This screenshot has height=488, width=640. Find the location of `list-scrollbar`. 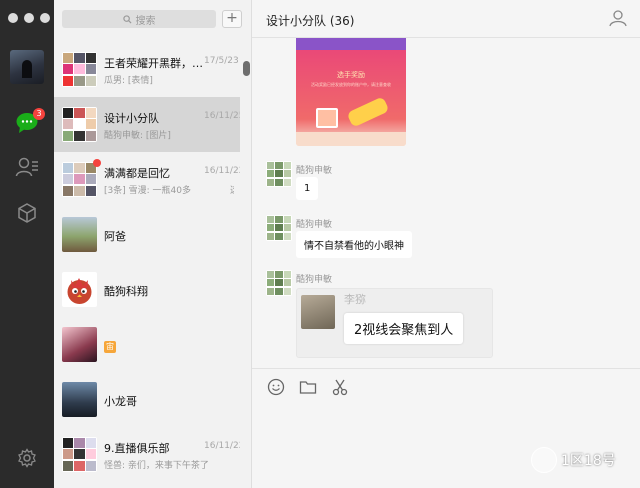

list-scrollbar is located at coordinates (246, 68).